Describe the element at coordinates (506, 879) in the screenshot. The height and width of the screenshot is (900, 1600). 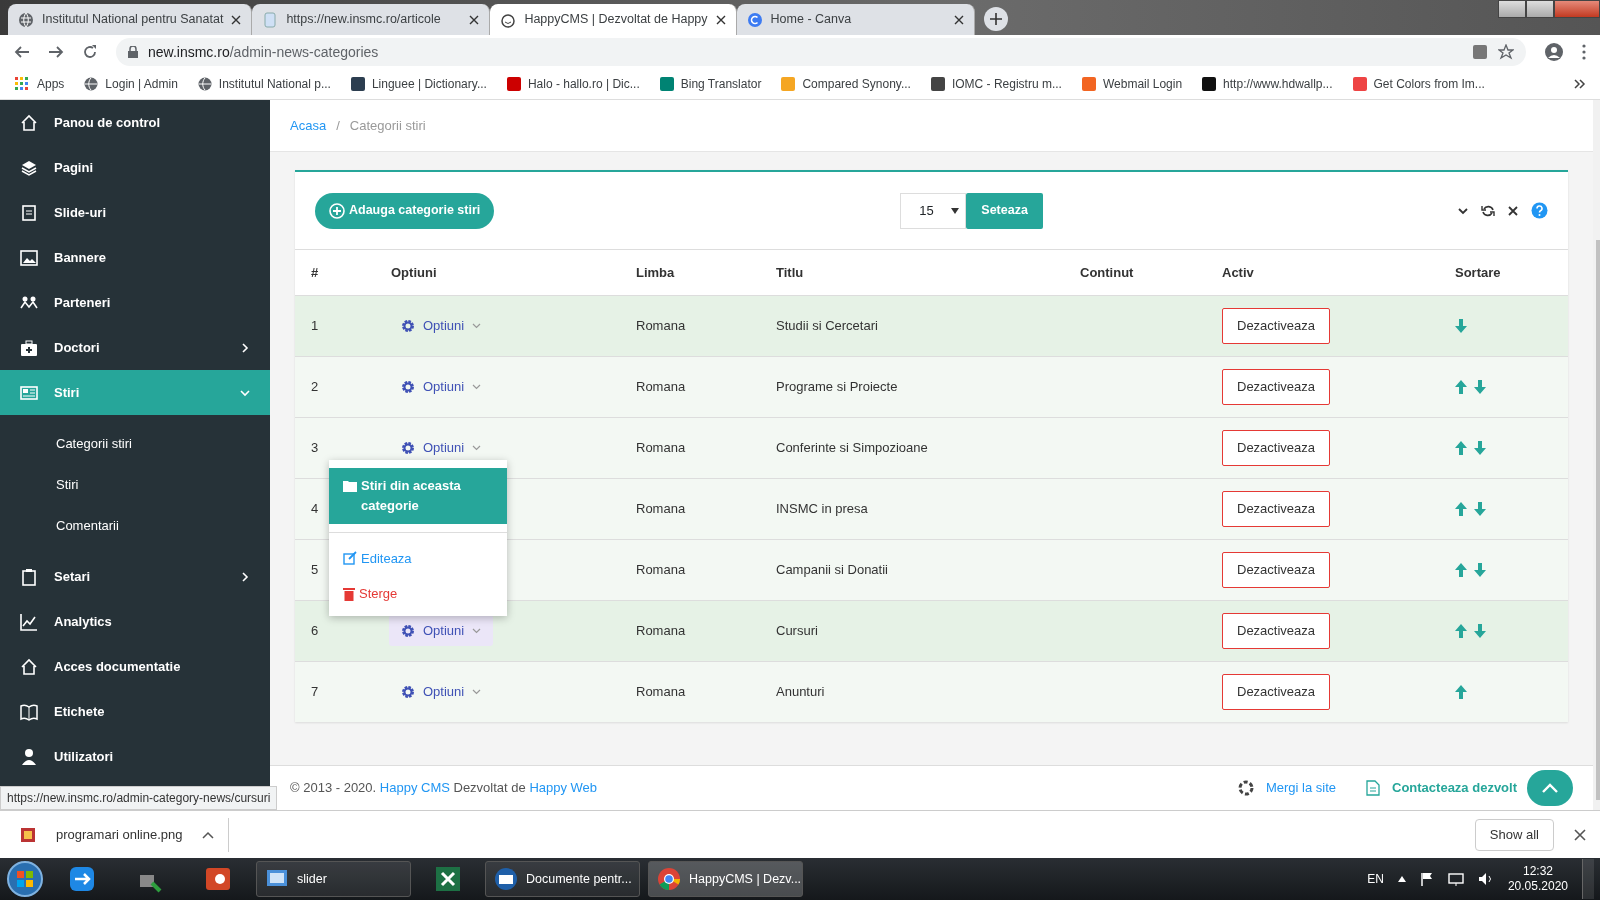
I see `envelope-icon` at that location.